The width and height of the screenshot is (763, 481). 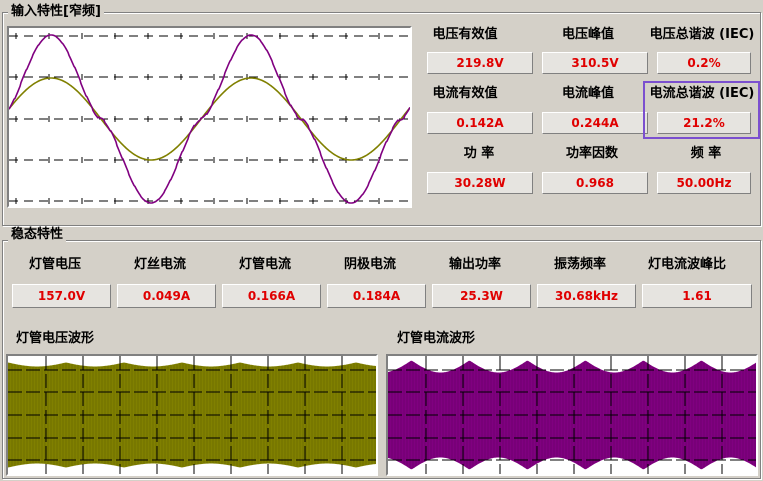 What do you see at coordinates (465, 34) in the screenshot?
I see `voltage-rms-label: 电压有效值` at bounding box center [465, 34].